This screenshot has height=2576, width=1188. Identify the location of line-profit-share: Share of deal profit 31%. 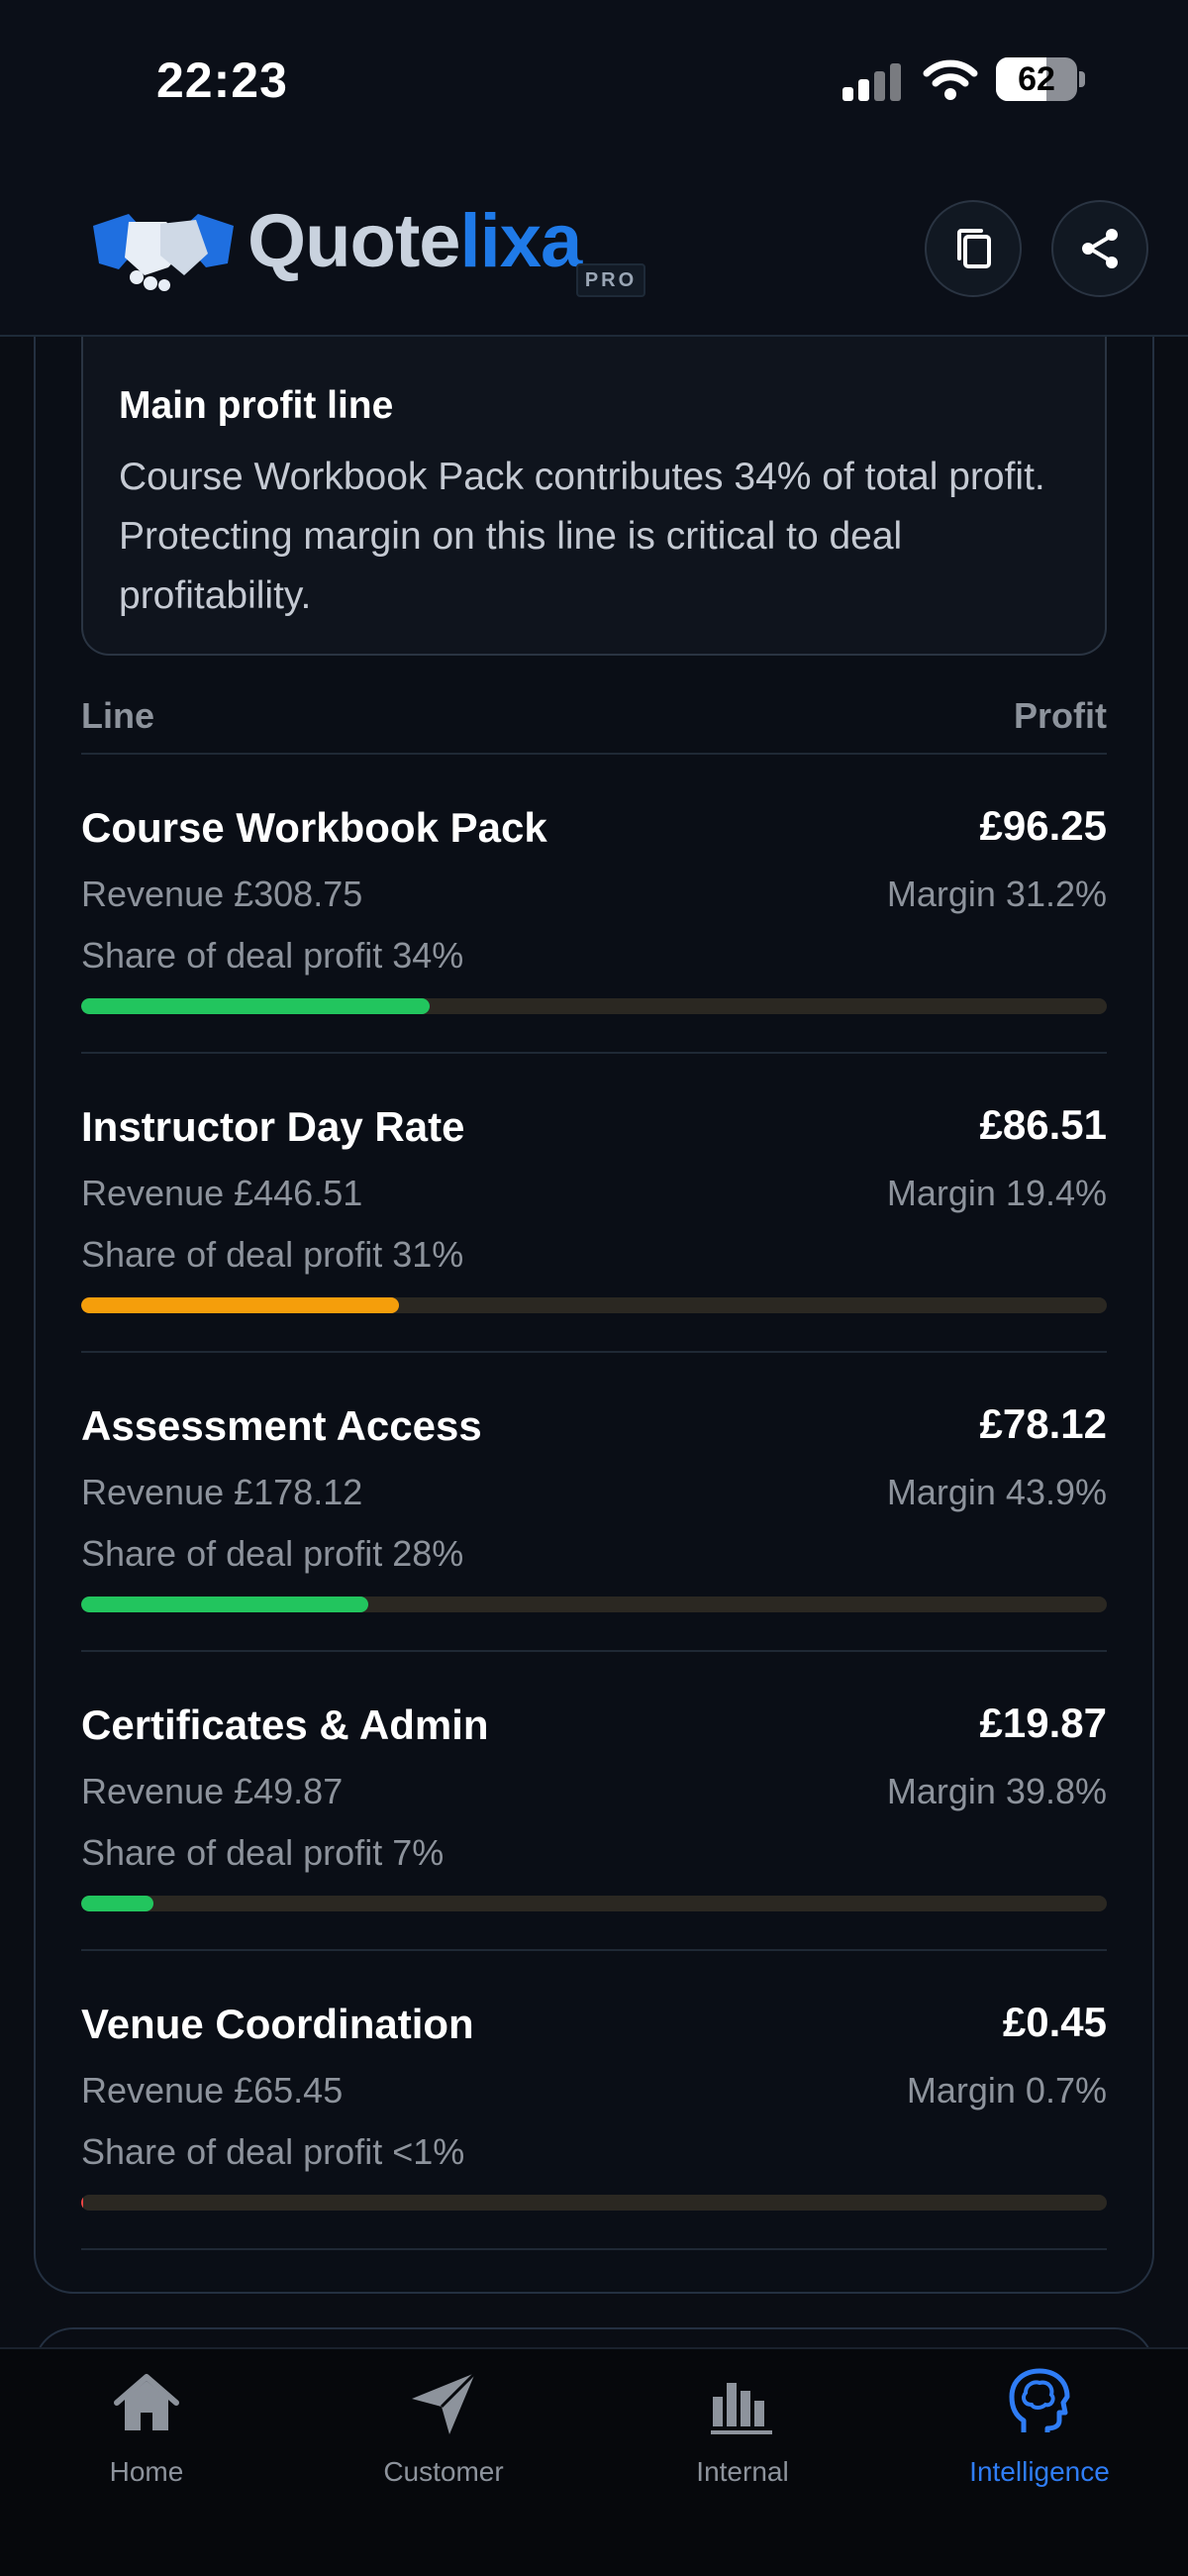
(273, 1254).